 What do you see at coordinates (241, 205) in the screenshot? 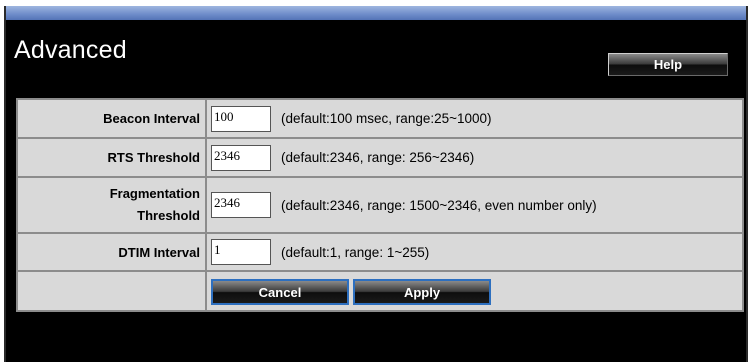
I see `fragmentation-threshold-input: 2346` at bounding box center [241, 205].